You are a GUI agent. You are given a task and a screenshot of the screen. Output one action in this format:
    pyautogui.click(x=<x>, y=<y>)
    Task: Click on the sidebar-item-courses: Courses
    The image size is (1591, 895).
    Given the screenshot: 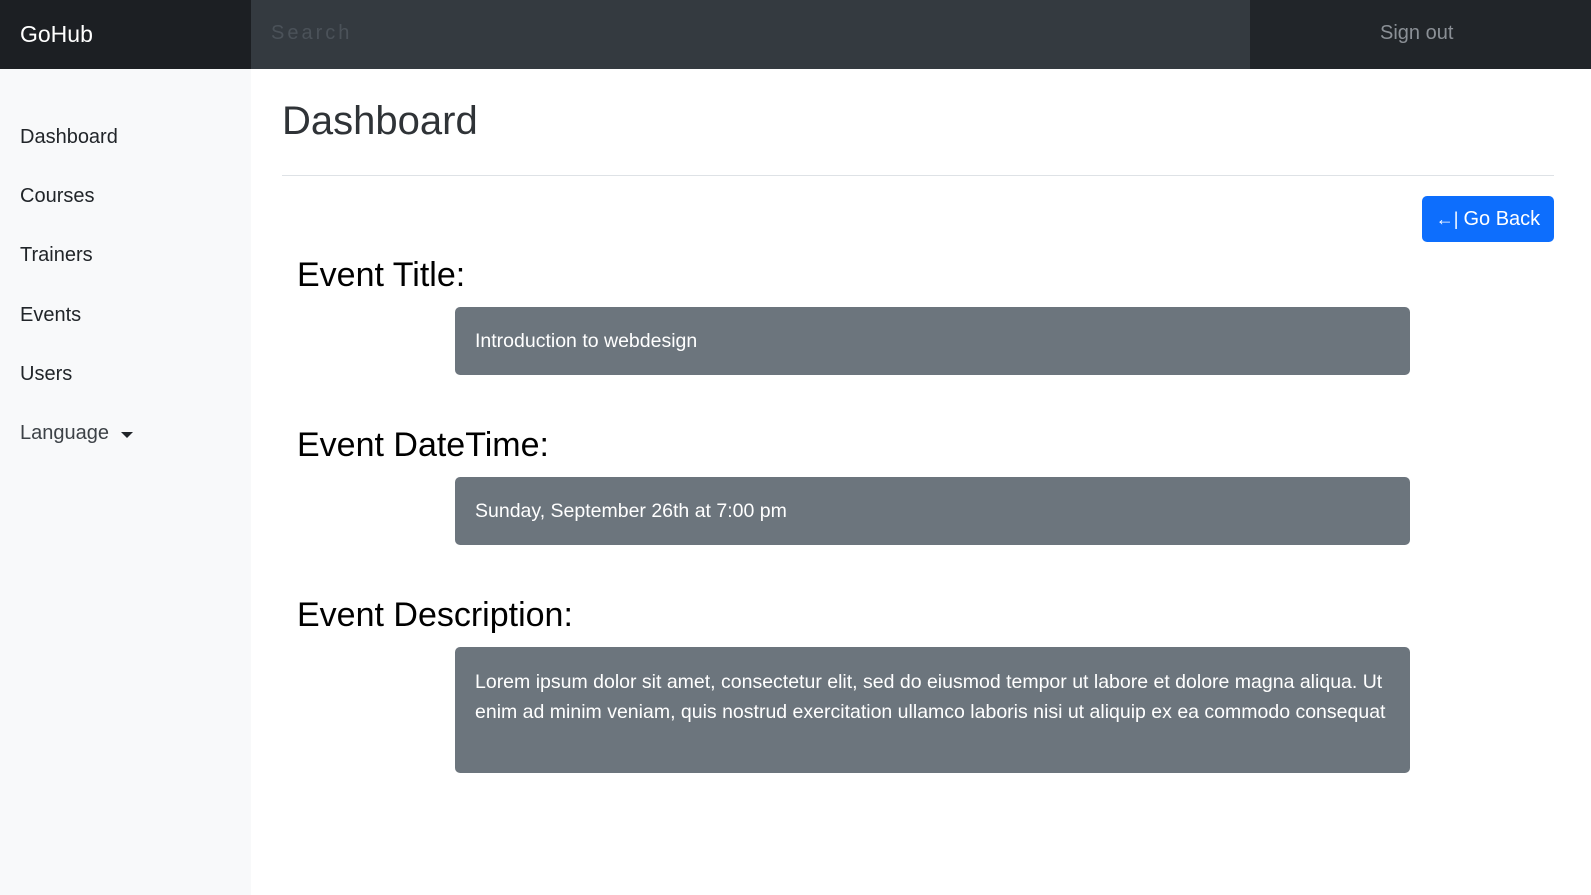 What is the action you would take?
    pyautogui.click(x=125, y=196)
    